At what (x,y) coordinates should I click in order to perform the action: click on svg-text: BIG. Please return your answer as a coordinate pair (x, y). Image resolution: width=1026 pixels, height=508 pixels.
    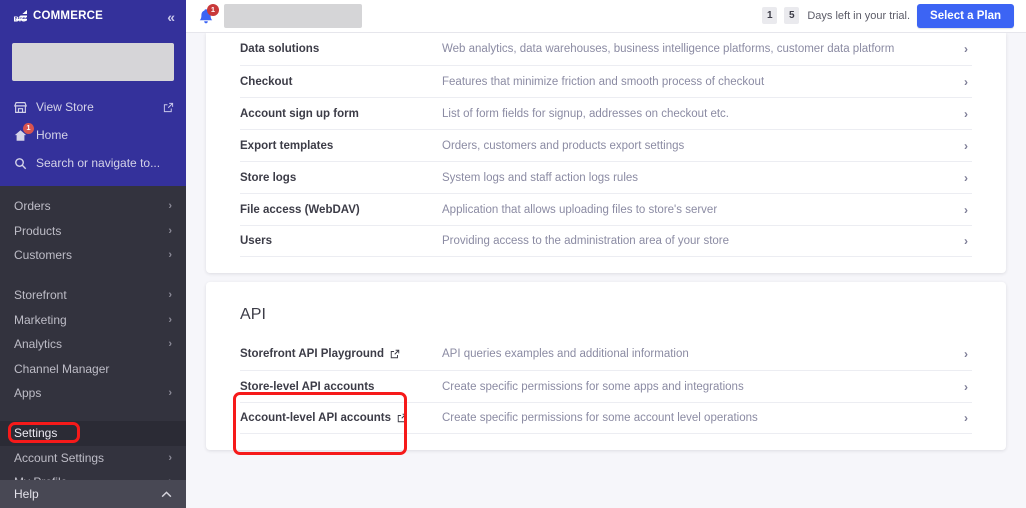
    Looking at the image, I should click on (20, 19).